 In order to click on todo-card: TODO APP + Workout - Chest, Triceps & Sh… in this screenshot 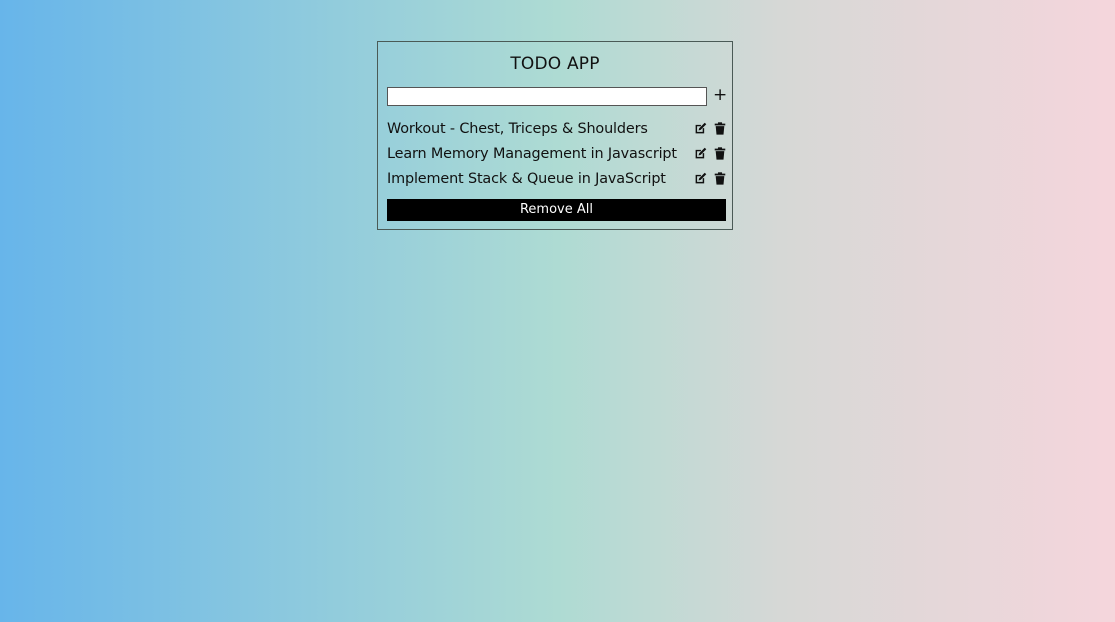, I will do `click(555, 135)`.